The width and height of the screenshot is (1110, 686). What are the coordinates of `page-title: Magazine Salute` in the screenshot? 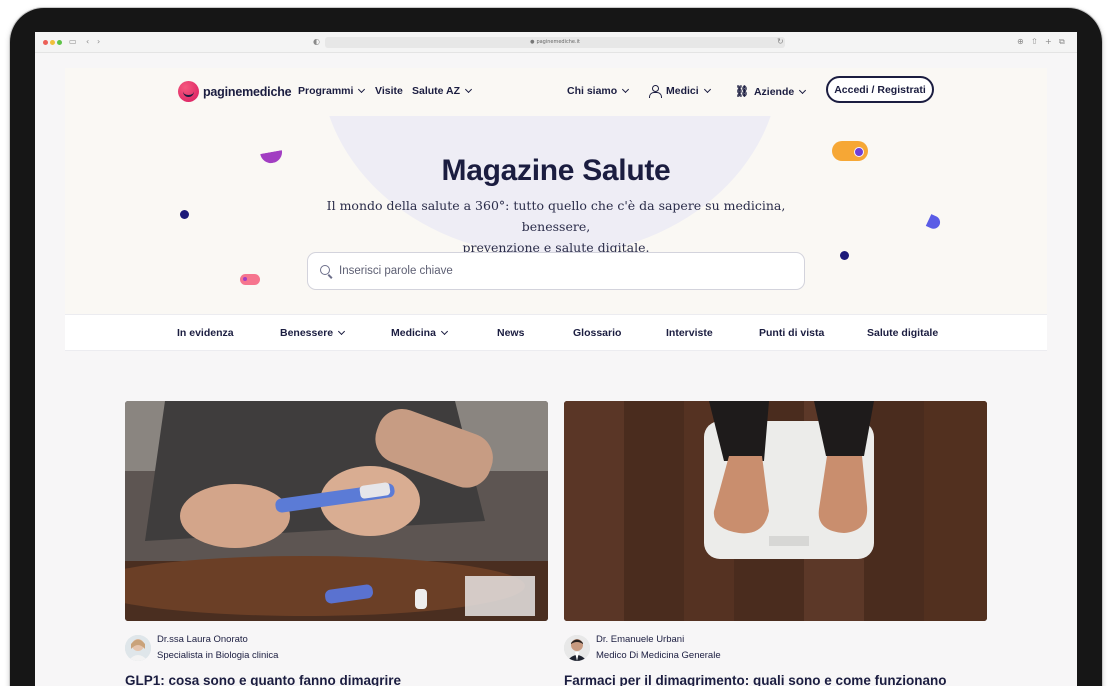 It's located at (556, 170).